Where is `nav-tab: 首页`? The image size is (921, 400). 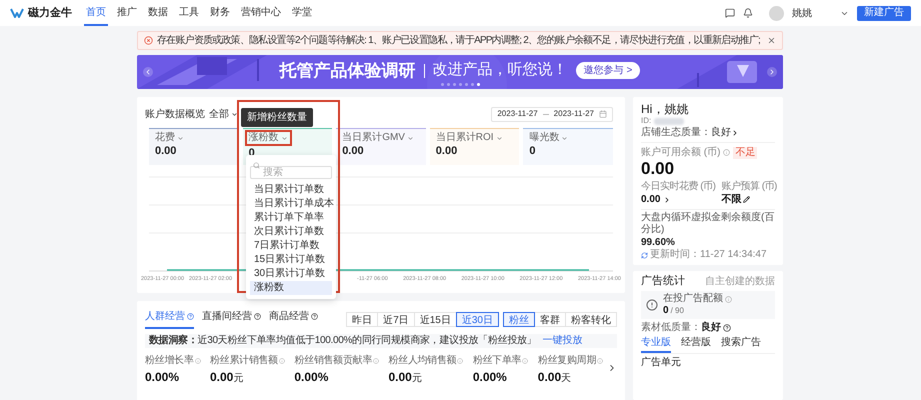 nav-tab: 首页 is located at coordinates (96, 13).